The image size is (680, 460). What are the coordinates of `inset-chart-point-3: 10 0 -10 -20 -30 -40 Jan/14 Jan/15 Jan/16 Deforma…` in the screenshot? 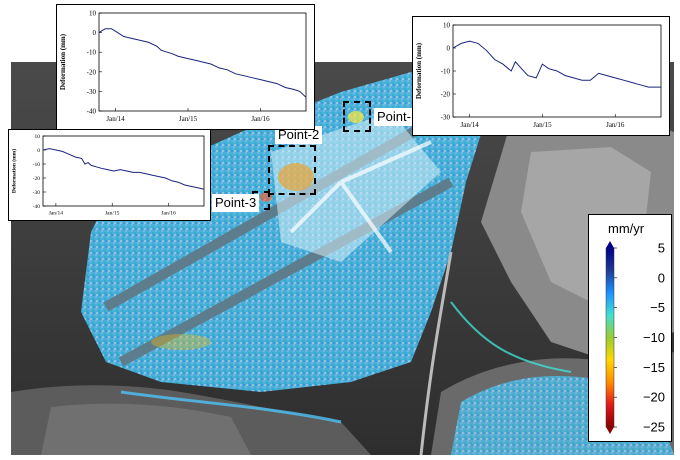 It's located at (109, 175).